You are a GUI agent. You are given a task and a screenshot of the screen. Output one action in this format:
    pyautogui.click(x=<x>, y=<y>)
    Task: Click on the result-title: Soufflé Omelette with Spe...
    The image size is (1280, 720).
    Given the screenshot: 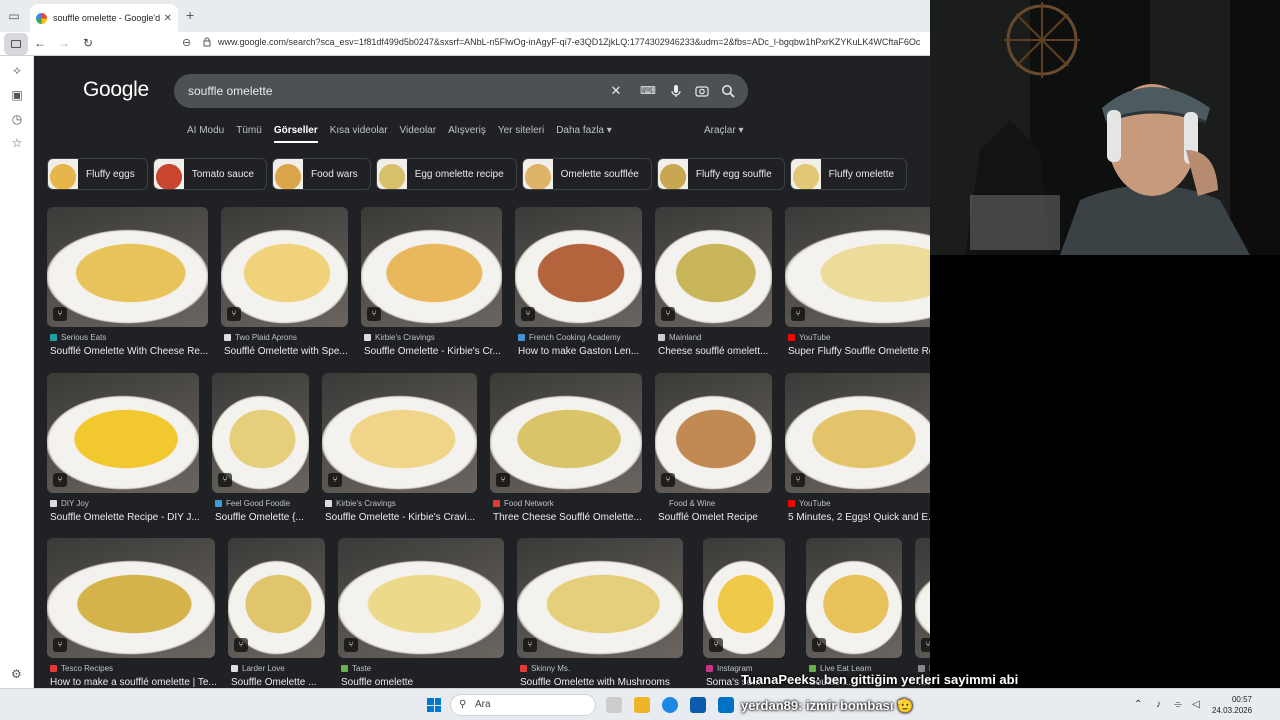 What is the action you would take?
    pyautogui.click(x=287, y=351)
    